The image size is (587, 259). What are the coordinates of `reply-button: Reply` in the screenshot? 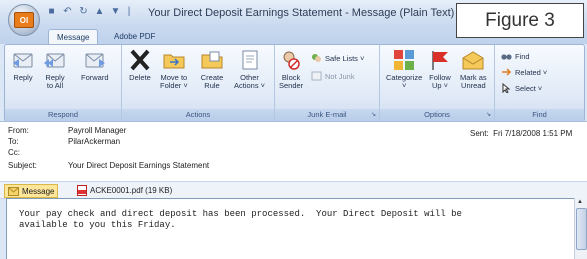 It's located at (23, 65).